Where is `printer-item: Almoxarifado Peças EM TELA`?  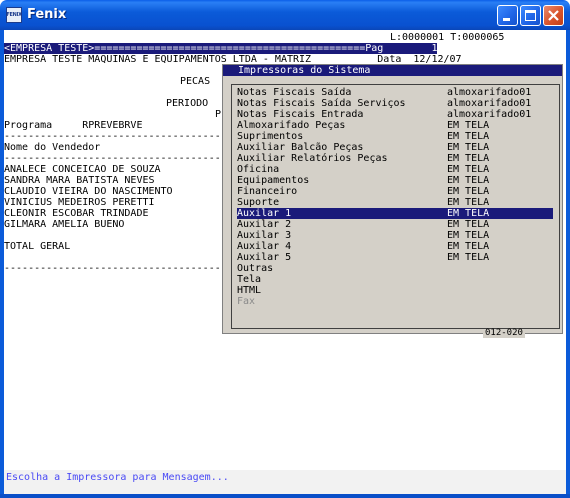
printer-item: Almoxarifado Peças EM TELA is located at coordinates (395, 125).